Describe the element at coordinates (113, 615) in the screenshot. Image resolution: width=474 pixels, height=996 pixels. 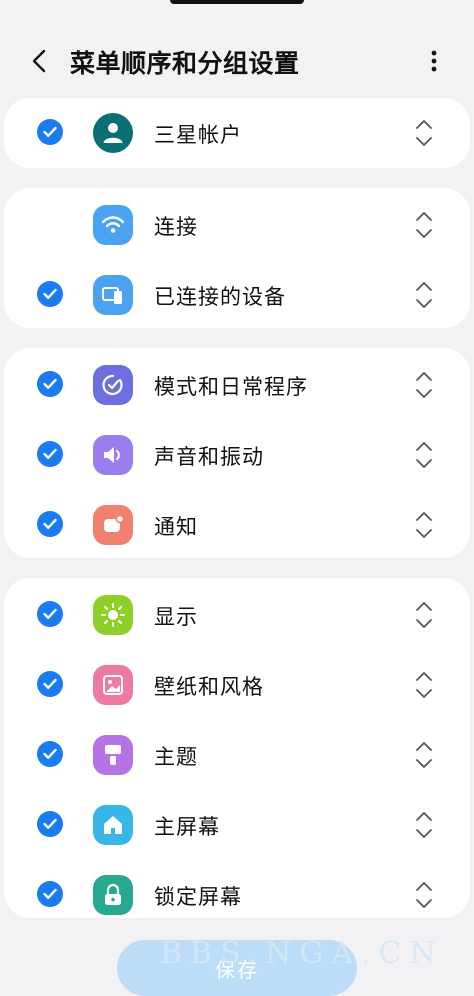
I see `sun-icon` at that location.